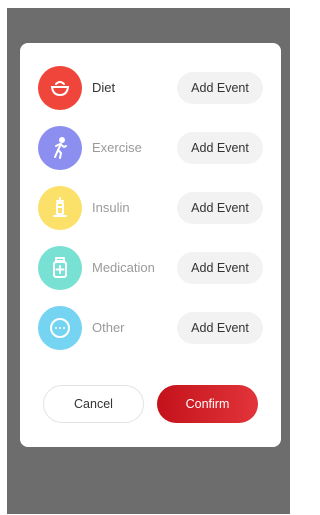 Image resolution: width=320 pixels, height=515 pixels. Describe the element at coordinates (152, 149) in the screenshot. I see `event-row-exercise: Exercise Add Event` at that location.